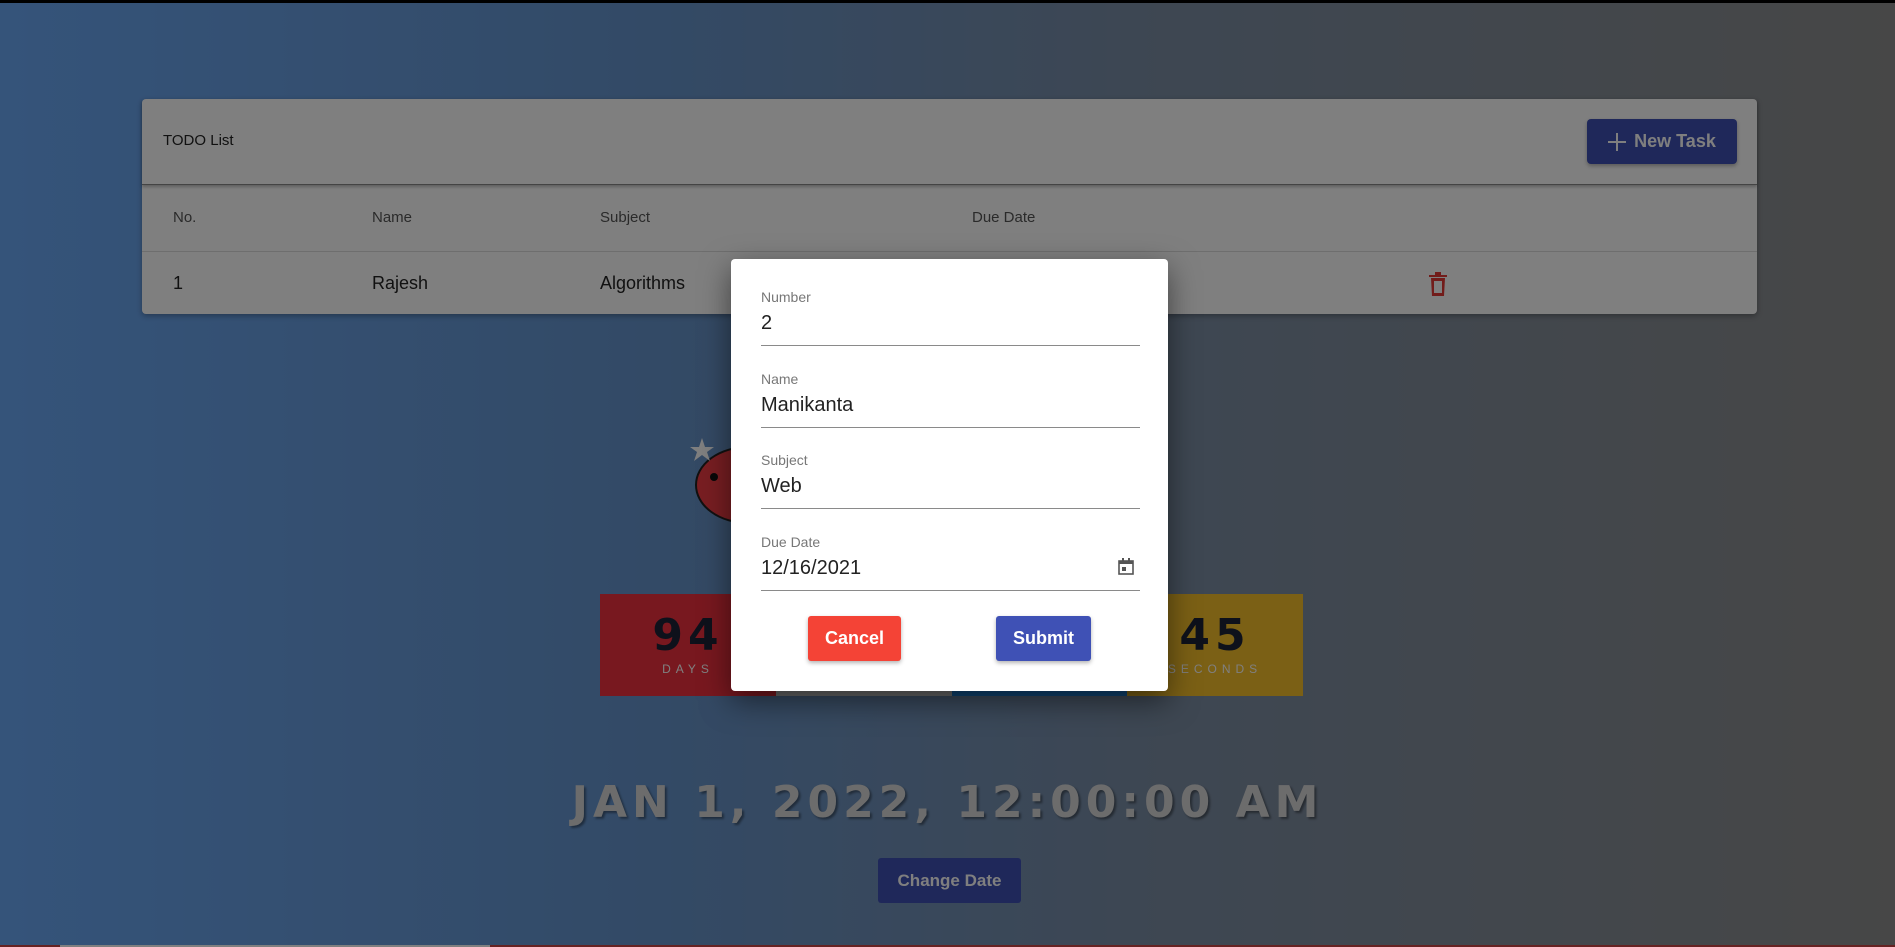 This screenshot has height=947, width=1895. Describe the element at coordinates (936, 486) in the screenshot. I see `subject-input` at that location.